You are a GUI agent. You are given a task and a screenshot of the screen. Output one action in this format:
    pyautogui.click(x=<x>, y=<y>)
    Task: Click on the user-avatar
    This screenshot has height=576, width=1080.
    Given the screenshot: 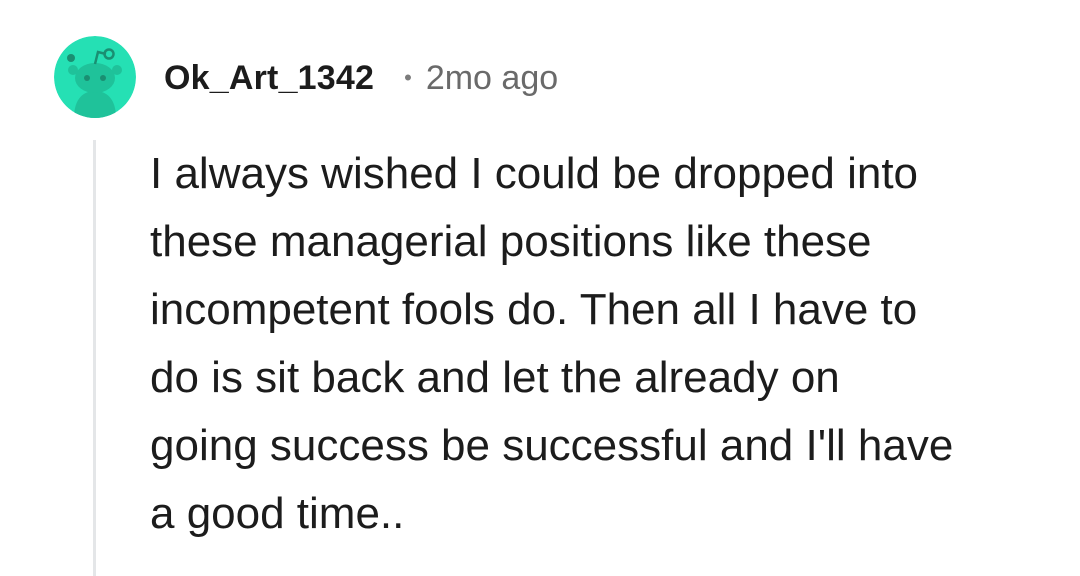 What is the action you would take?
    pyautogui.click(x=95, y=77)
    